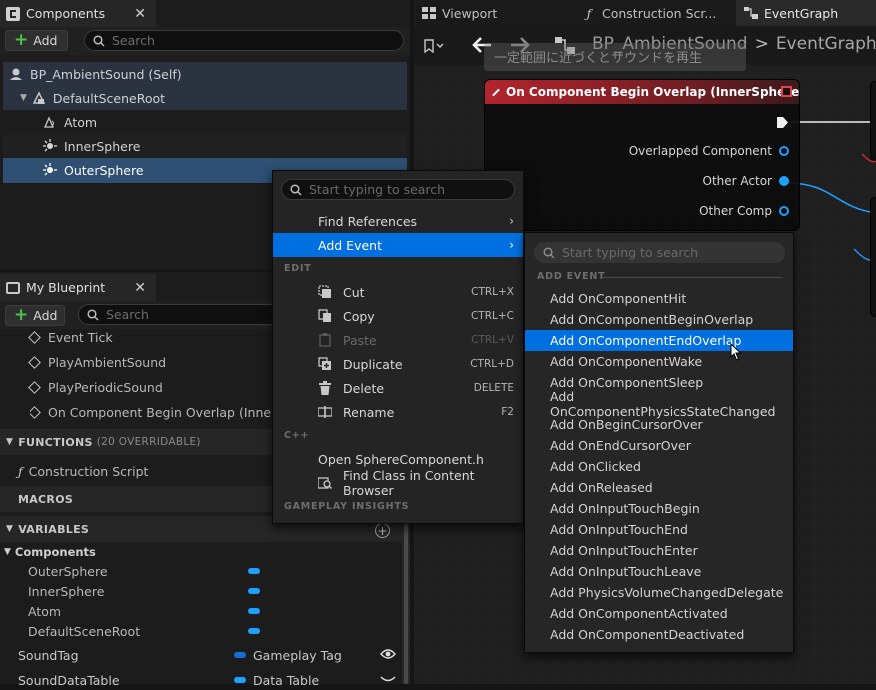 The height and width of the screenshot is (690, 876). What do you see at coordinates (148, 571) in the screenshot?
I see `variable-row: OuterSphere` at bounding box center [148, 571].